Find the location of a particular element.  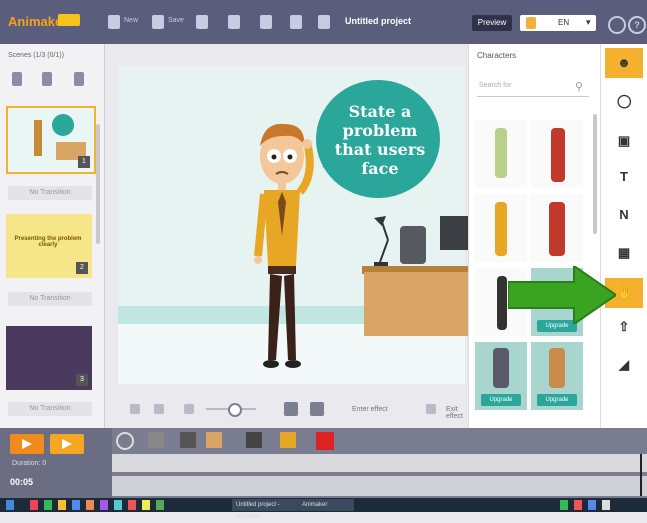

scene-thumb-1: 1 is located at coordinates (51, 140).